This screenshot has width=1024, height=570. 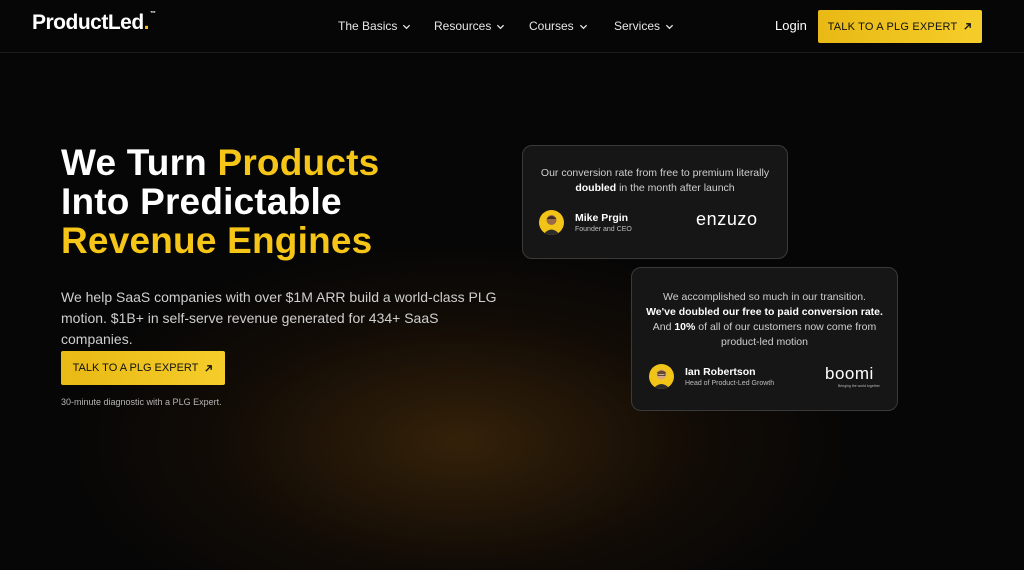 What do you see at coordinates (139, 162) in the screenshot?
I see `headline-white-text: We Turn` at bounding box center [139, 162].